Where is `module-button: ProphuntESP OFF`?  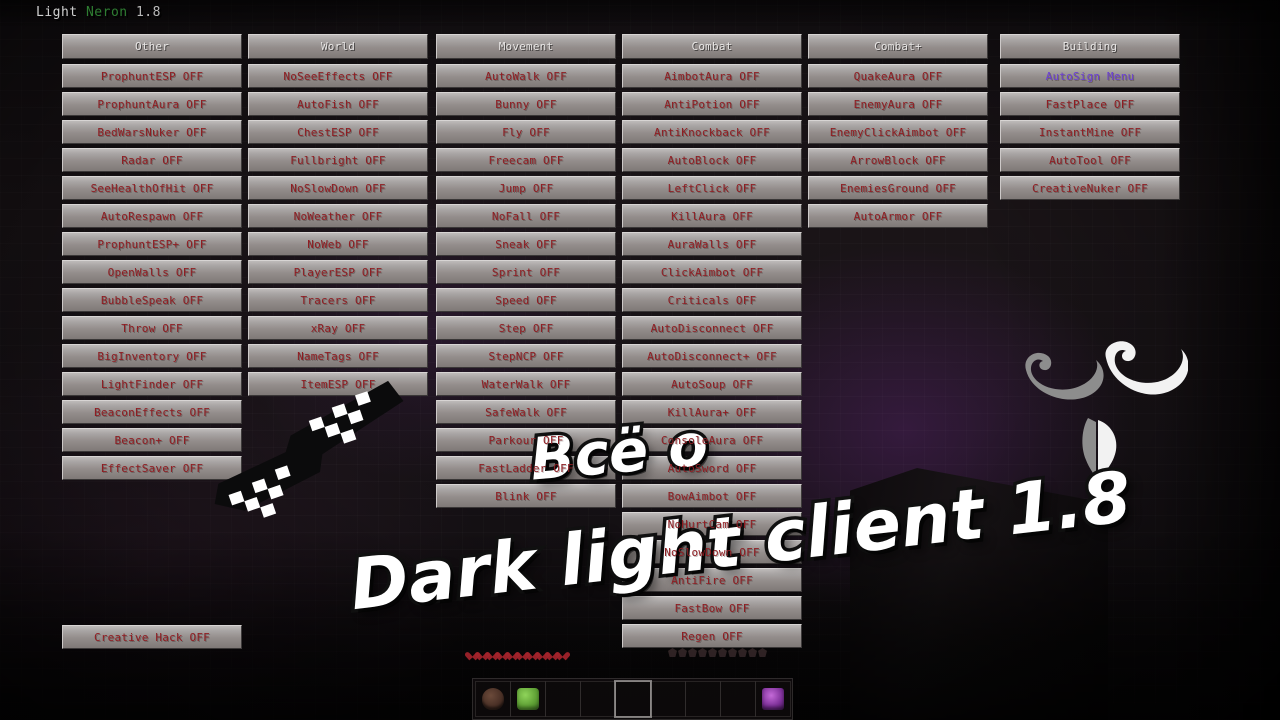 module-button: ProphuntESP OFF is located at coordinates (152, 76).